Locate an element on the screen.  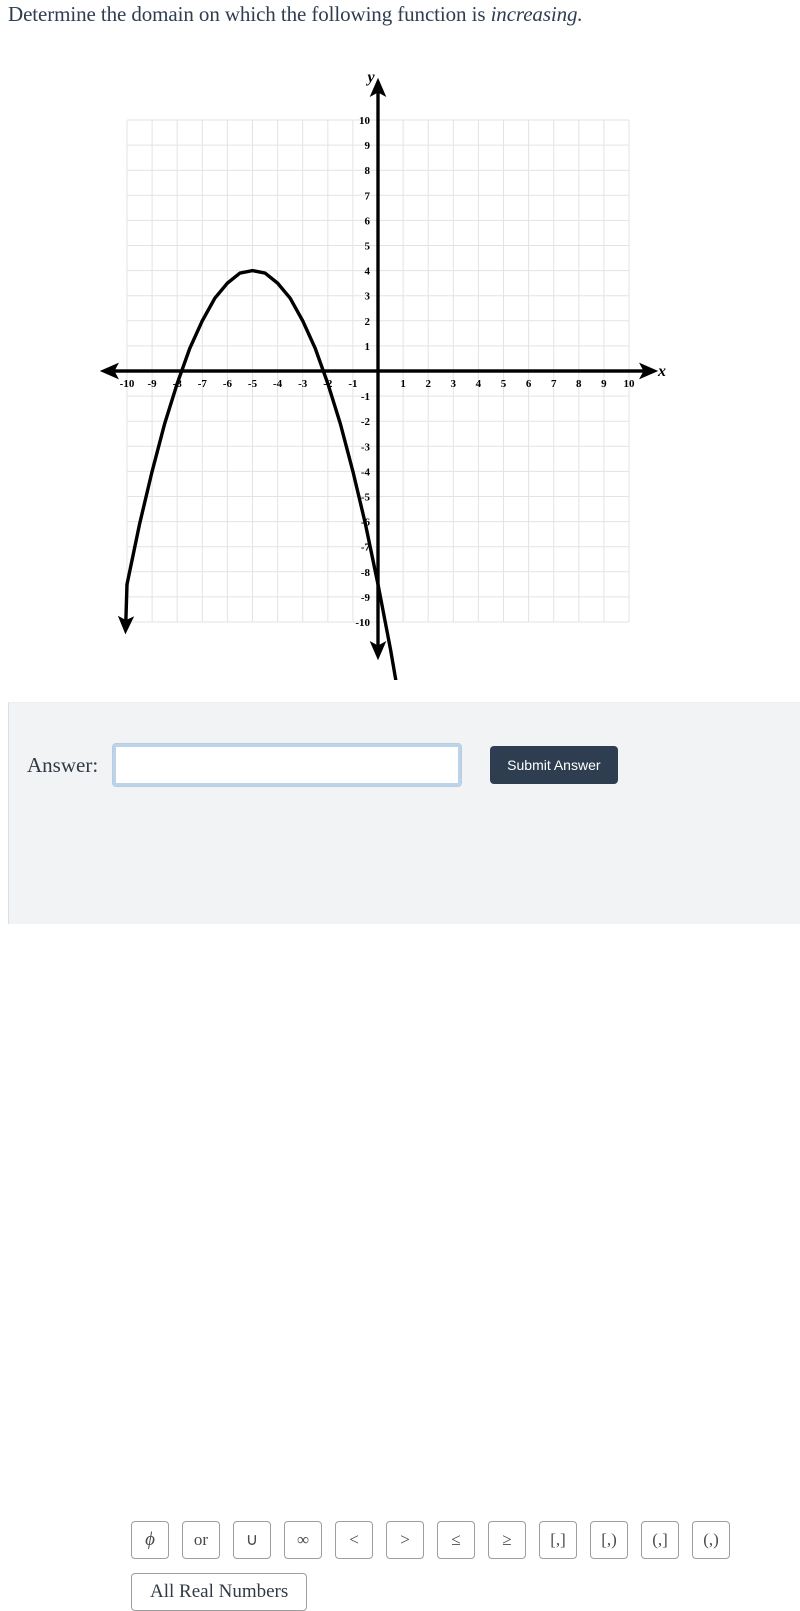
x-tick-label: 5 is located at coordinates (504, 384).